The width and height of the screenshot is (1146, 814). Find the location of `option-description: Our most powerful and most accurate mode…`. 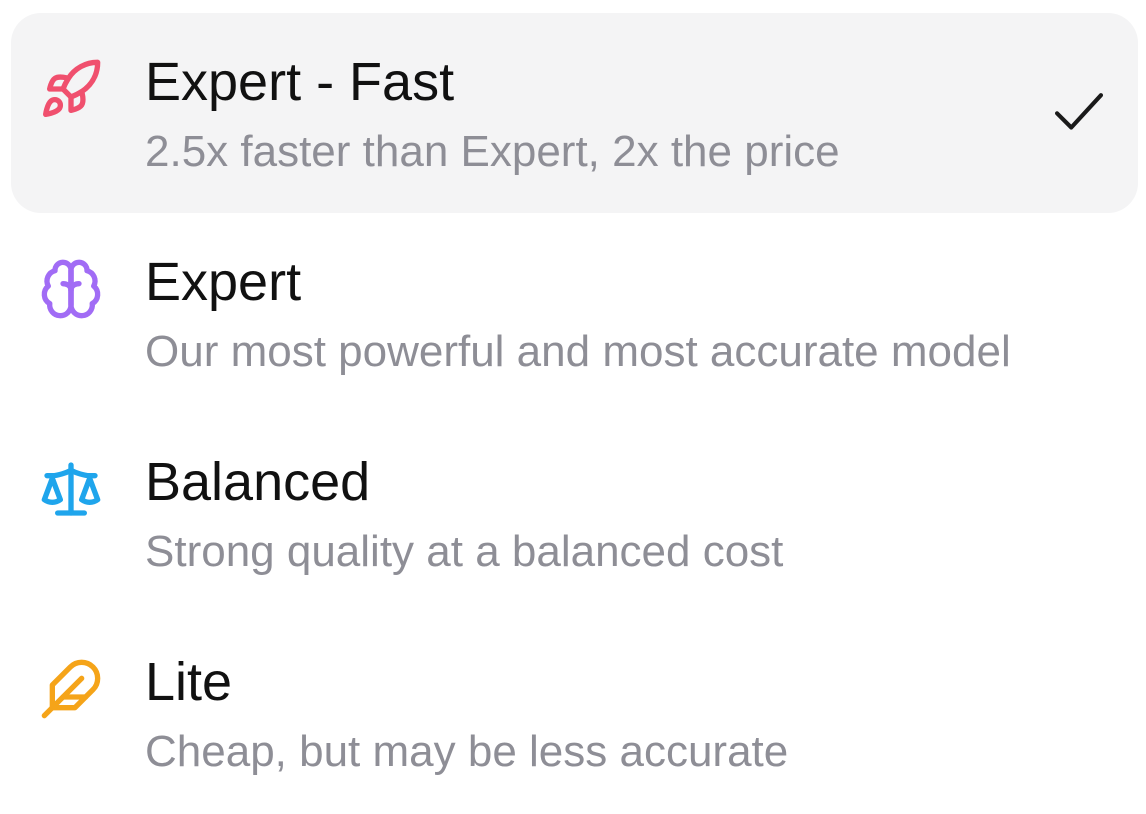

option-description: Our most powerful and most accurate mode… is located at coordinates (578, 351).